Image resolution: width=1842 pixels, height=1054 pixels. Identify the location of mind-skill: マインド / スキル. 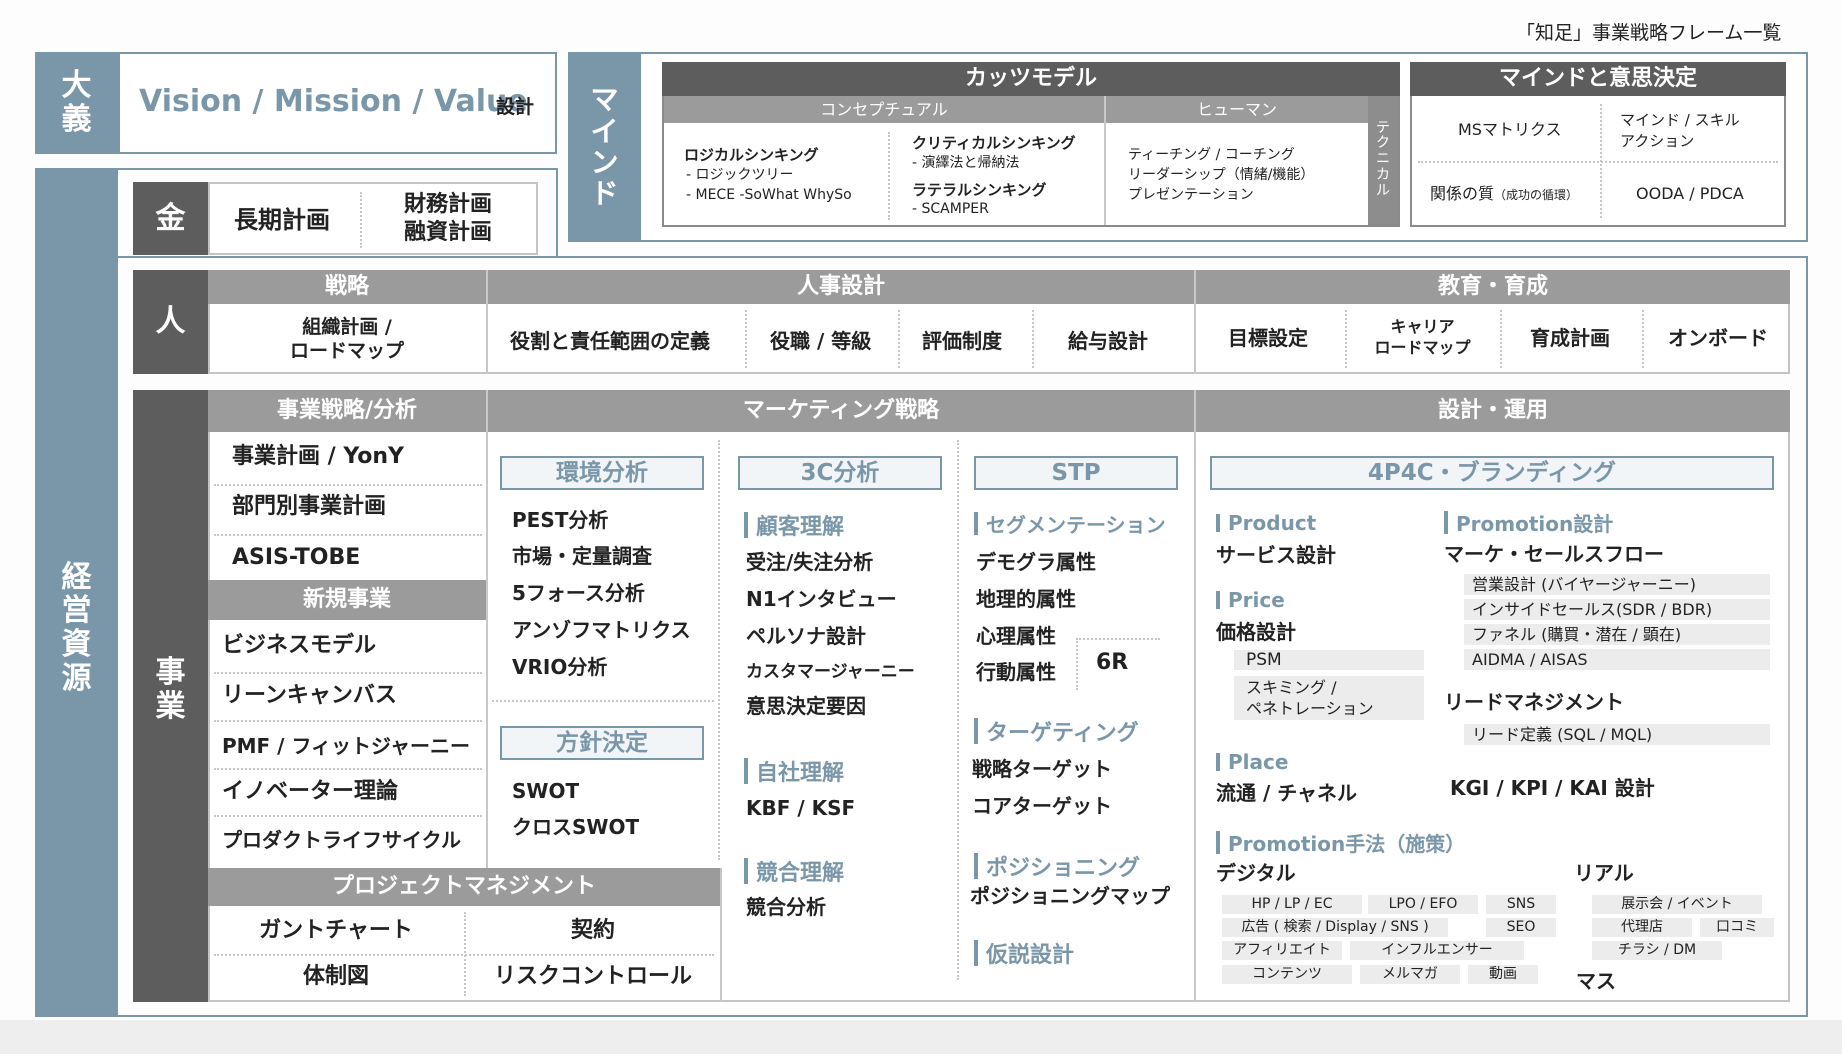
(1680, 120).